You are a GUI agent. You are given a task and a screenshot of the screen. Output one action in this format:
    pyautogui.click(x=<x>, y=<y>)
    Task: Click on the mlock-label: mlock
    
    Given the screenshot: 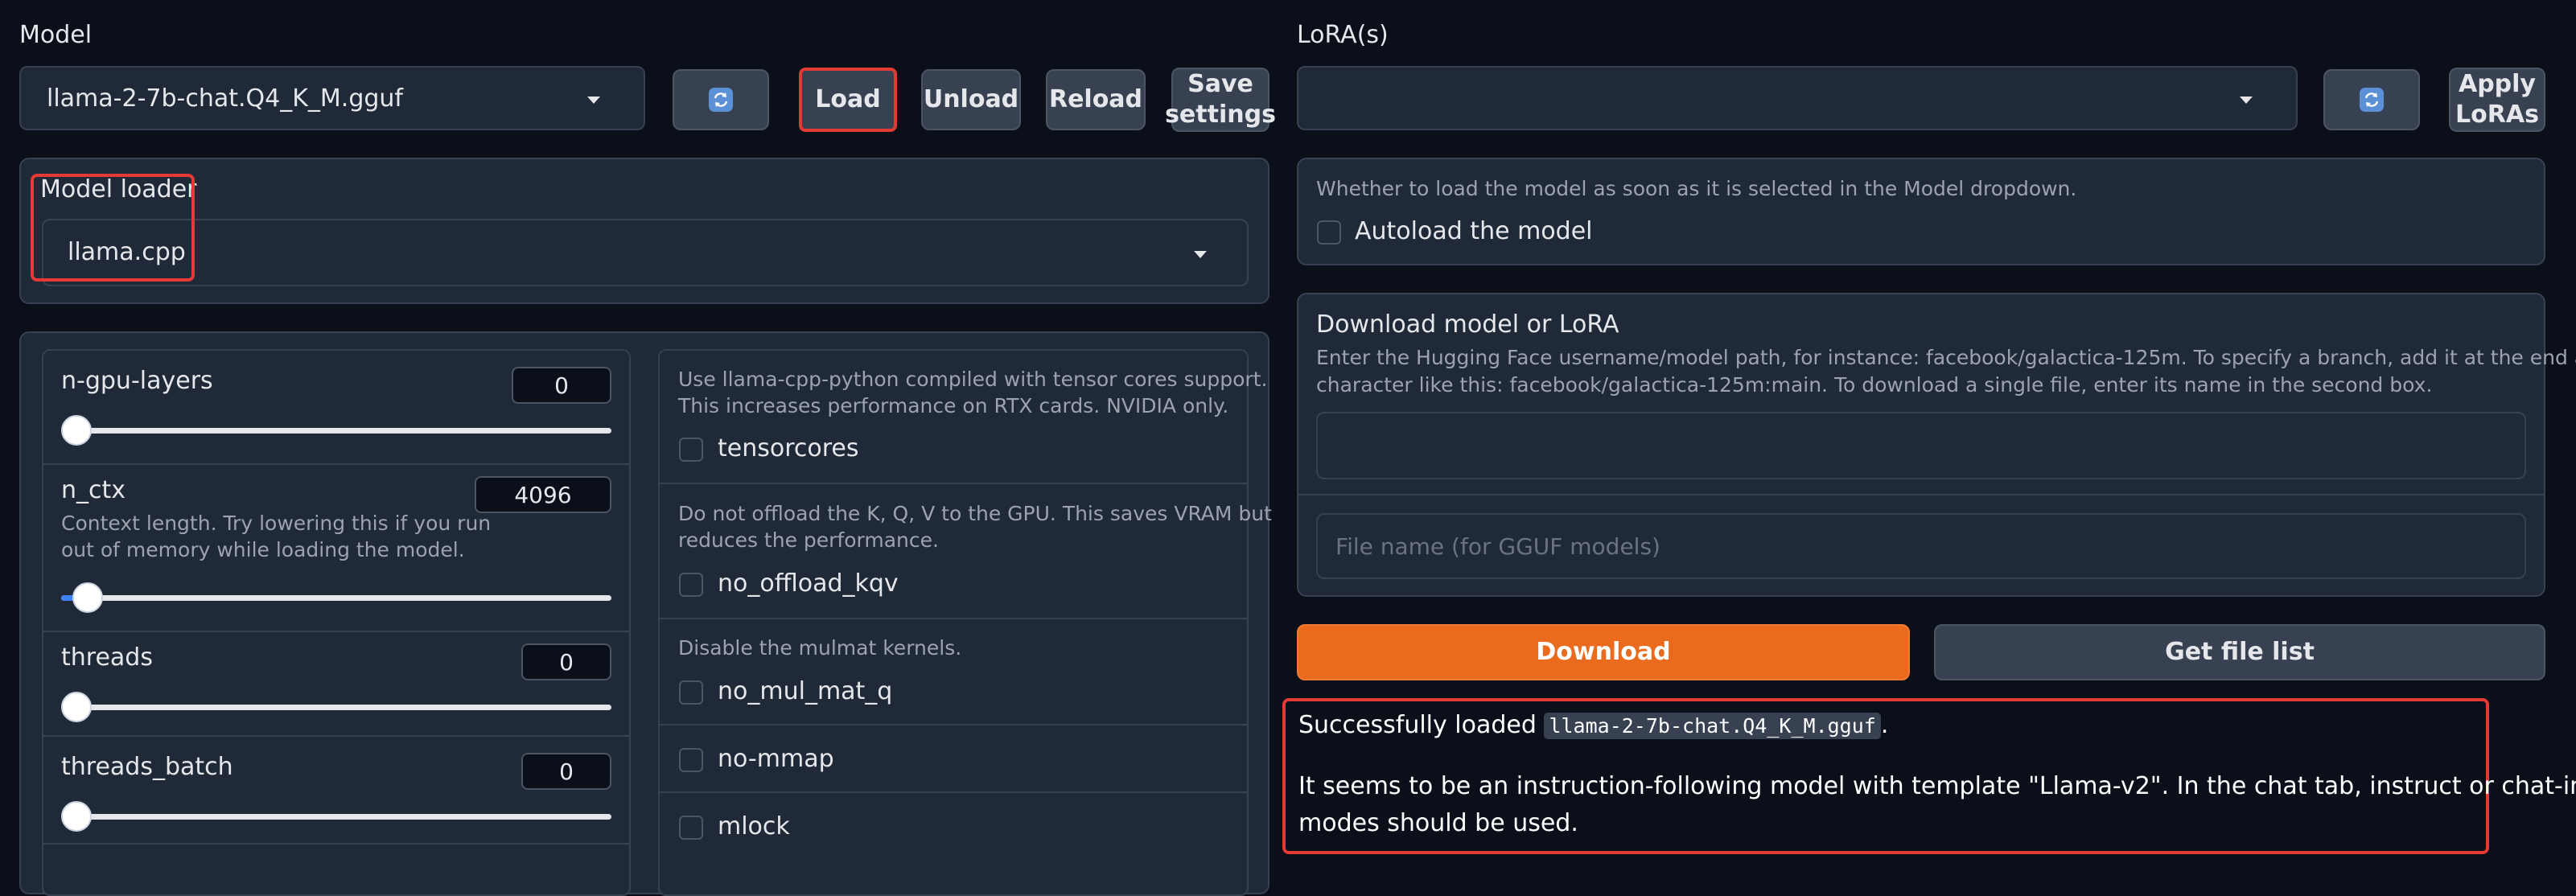 What is the action you would take?
    pyautogui.click(x=754, y=826)
    